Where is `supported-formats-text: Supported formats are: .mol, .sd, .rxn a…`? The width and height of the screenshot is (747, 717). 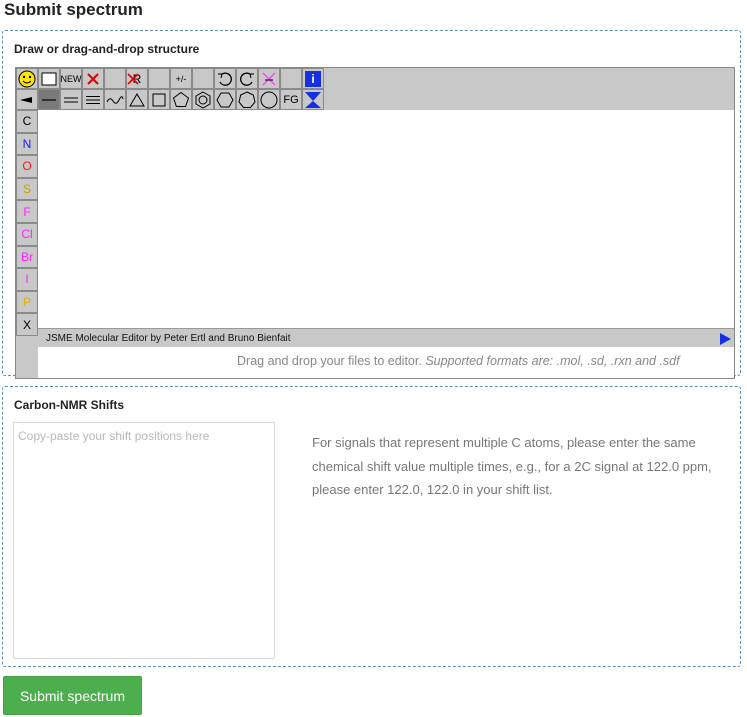
supported-formats-text: Supported formats are: .mol, .sd, .rxn a… is located at coordinates (552, 361).